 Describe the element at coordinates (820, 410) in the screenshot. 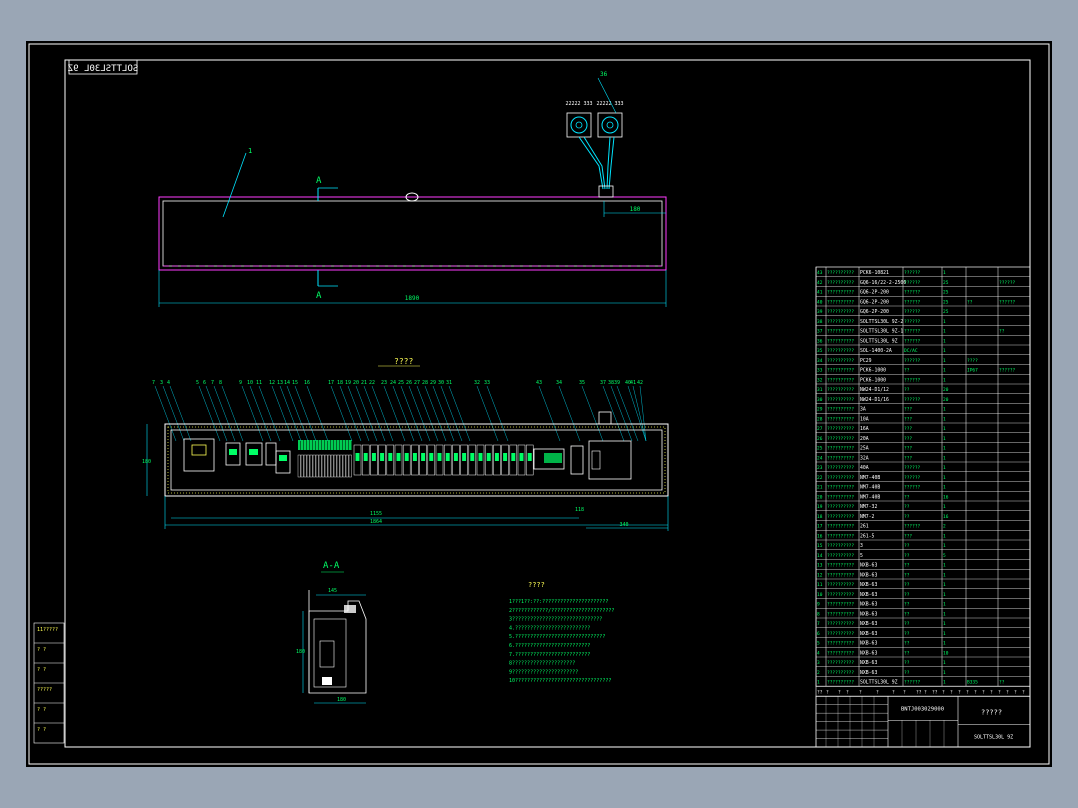

I see `bom-cell: 29` at that location.